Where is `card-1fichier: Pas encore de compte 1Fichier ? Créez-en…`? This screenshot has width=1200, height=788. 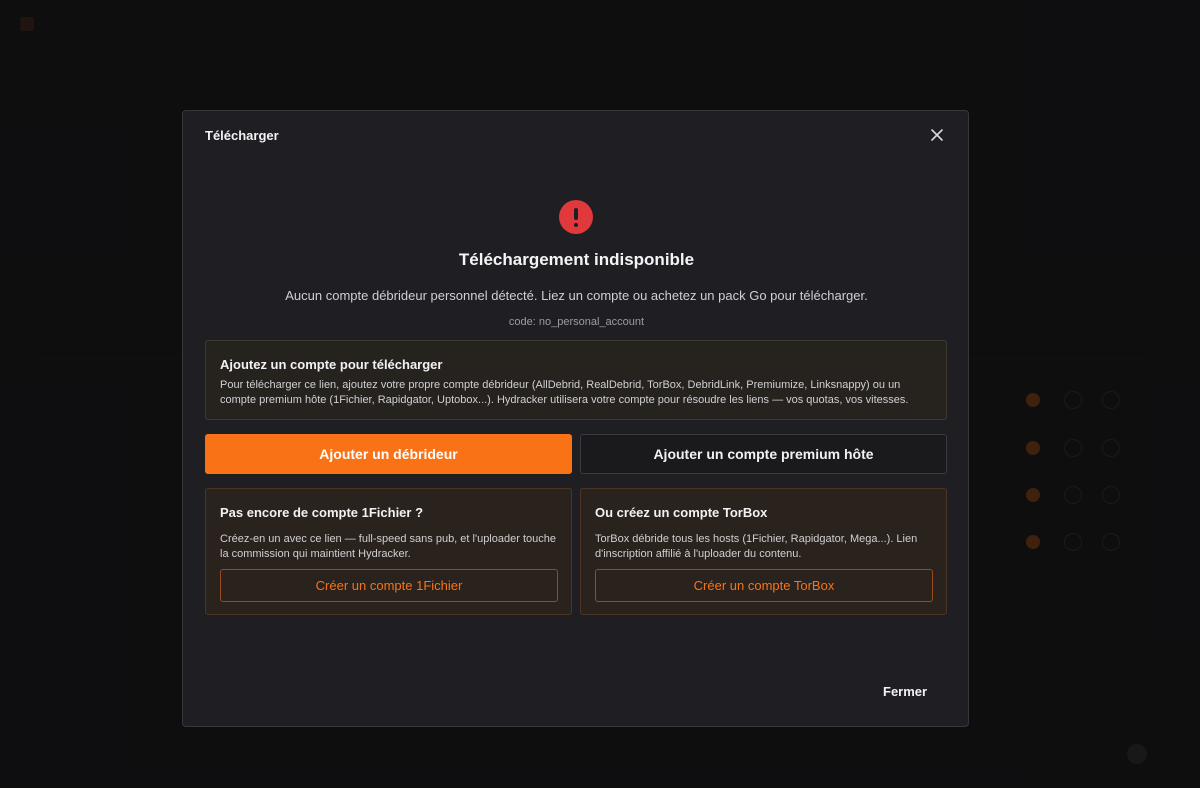 card-1fichier: Pas encore de compte 1Fichier ? Créez-en… is located at coordinates (388, 551).